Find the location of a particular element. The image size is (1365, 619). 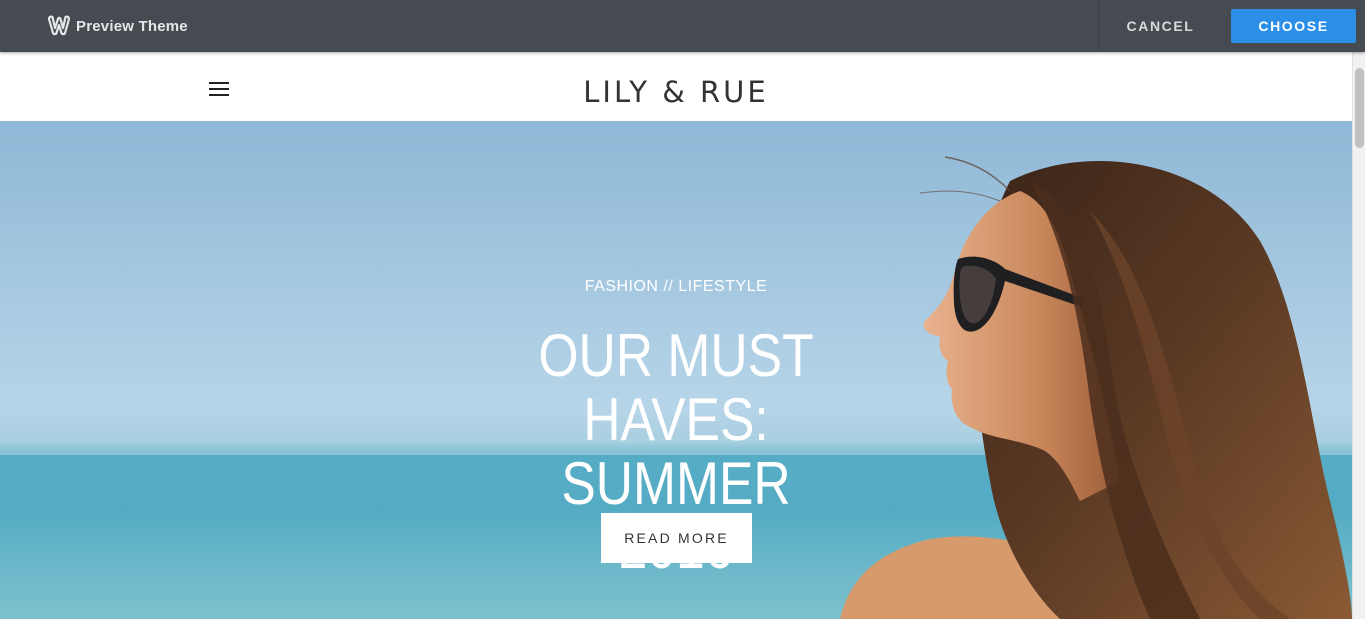

preview-brand: Preview Theme is located at coordinates (117, 26).